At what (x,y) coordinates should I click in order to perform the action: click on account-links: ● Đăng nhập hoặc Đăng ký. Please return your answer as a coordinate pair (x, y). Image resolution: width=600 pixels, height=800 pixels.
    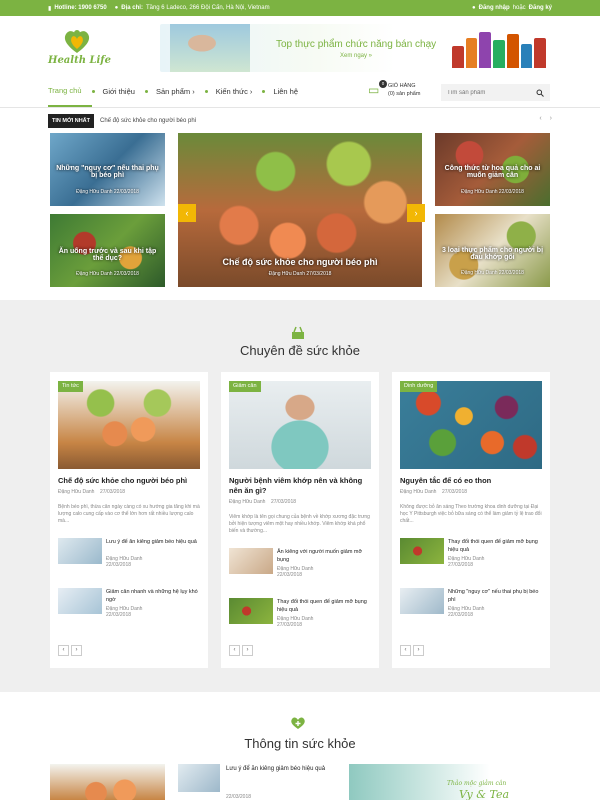
    Looking at the image, I should click on (512, 8).